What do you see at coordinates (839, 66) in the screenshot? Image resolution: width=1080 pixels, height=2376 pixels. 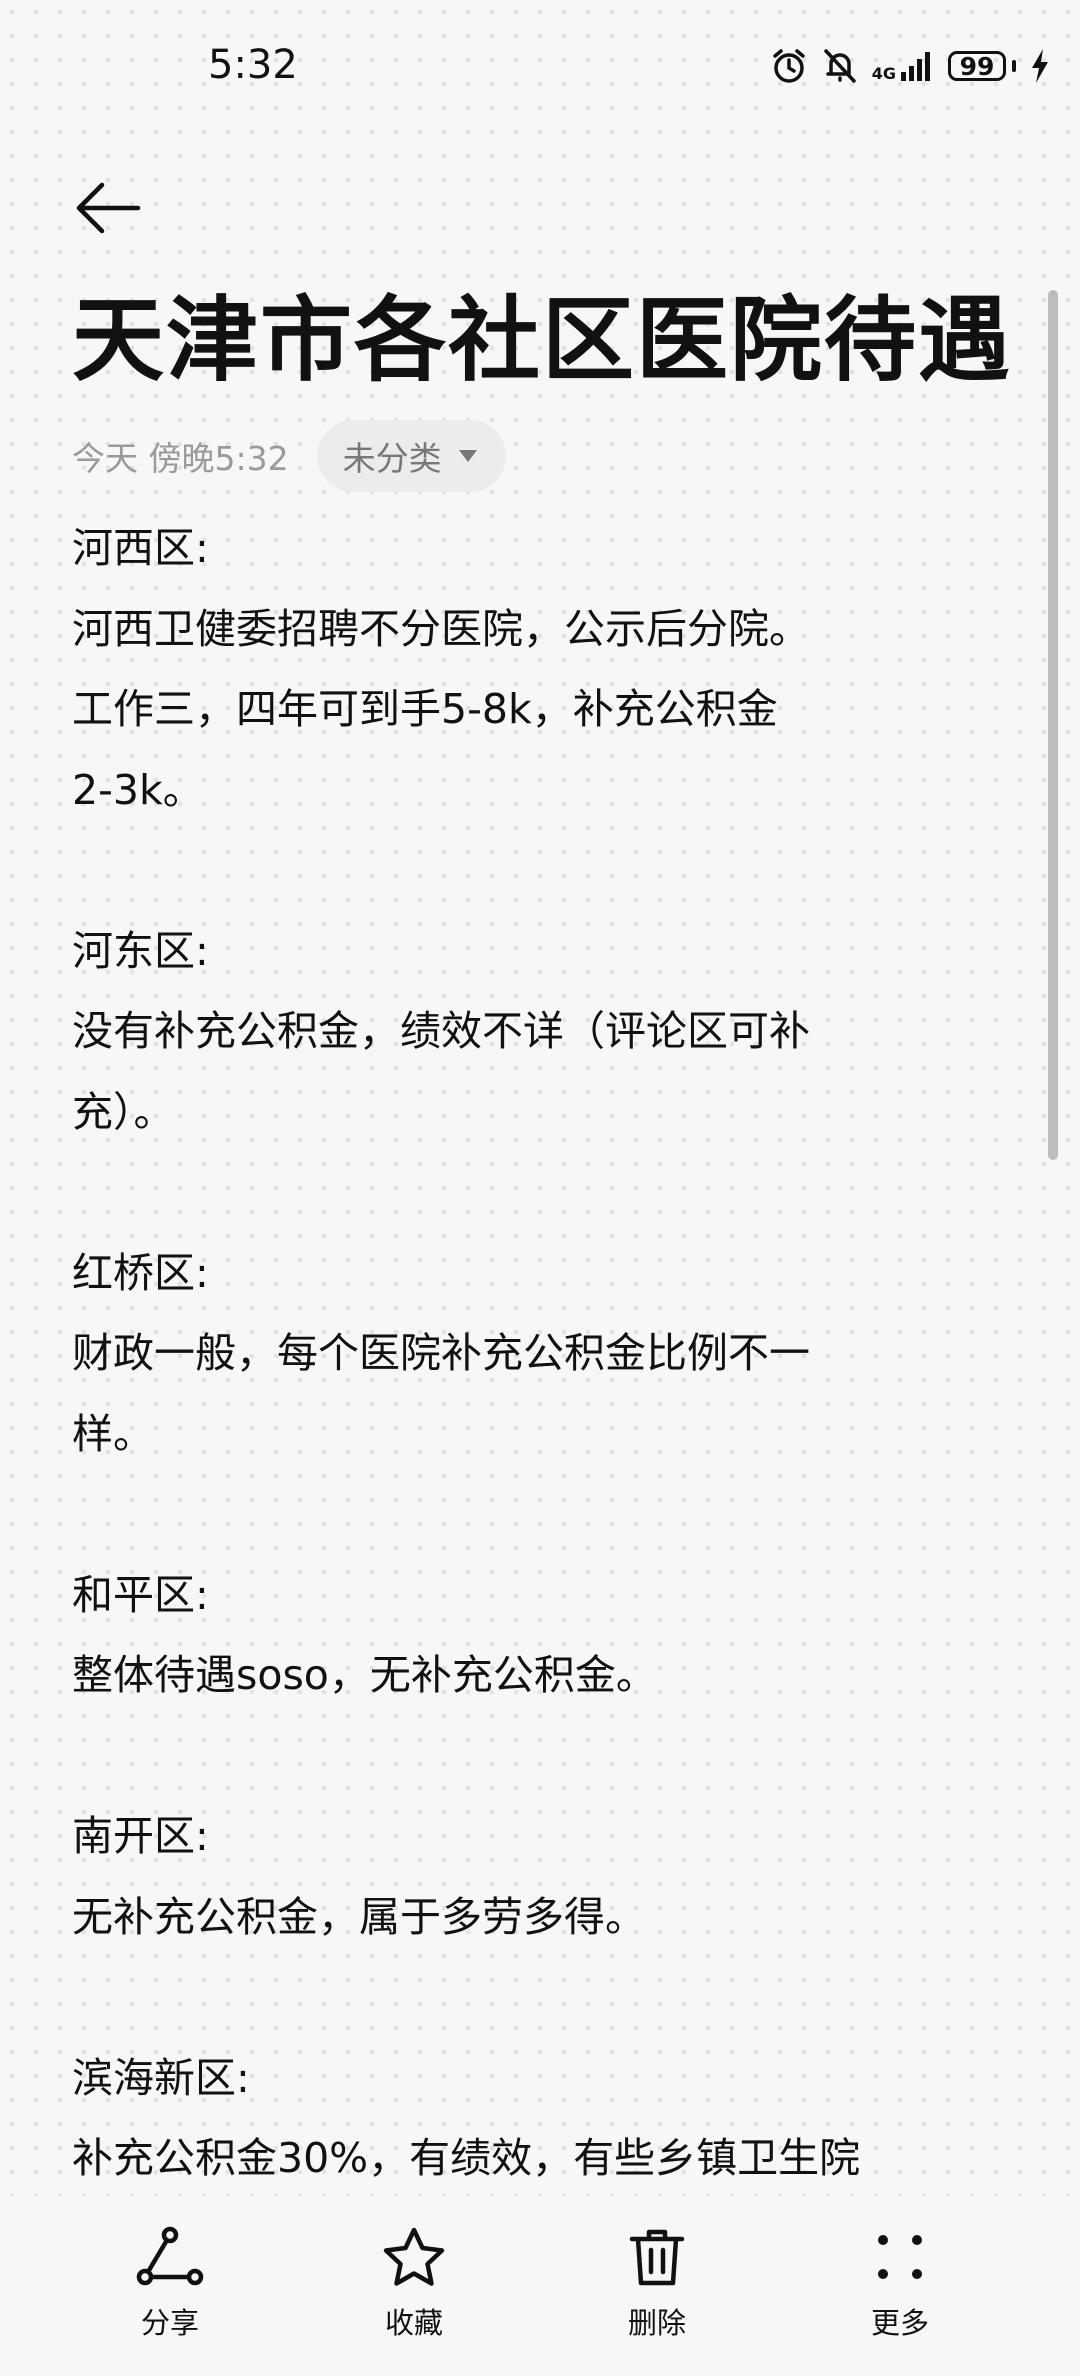 I see `mute-icon` at bounding box center [839, 66].